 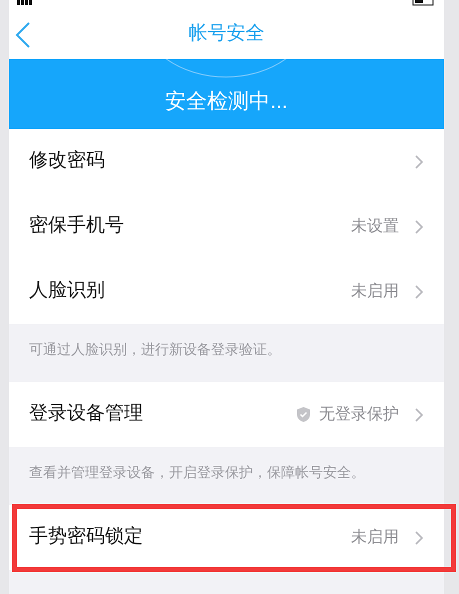 What do you see at coordinates (303, 415) in the screenshot?
I see `shield-icon` at bounding box center [303, 415].